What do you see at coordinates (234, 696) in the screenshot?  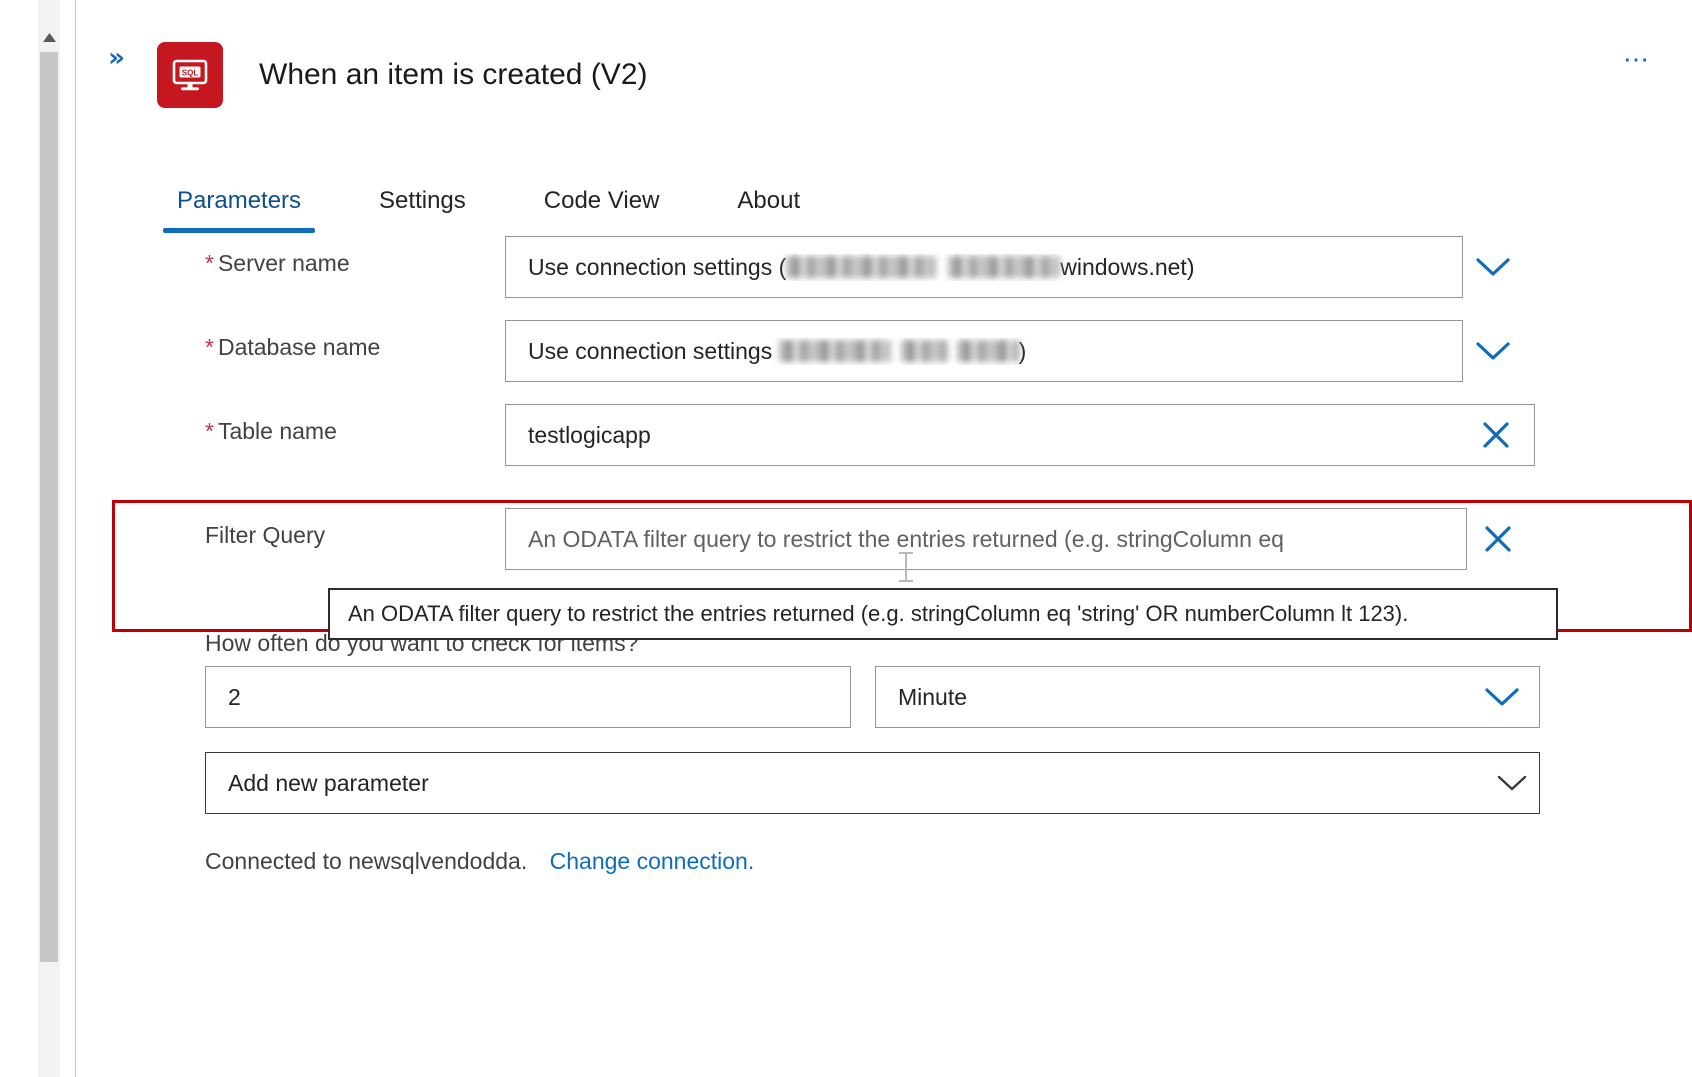 I see `recurrence-interval-value: 2` at bounding box center [234, 696].